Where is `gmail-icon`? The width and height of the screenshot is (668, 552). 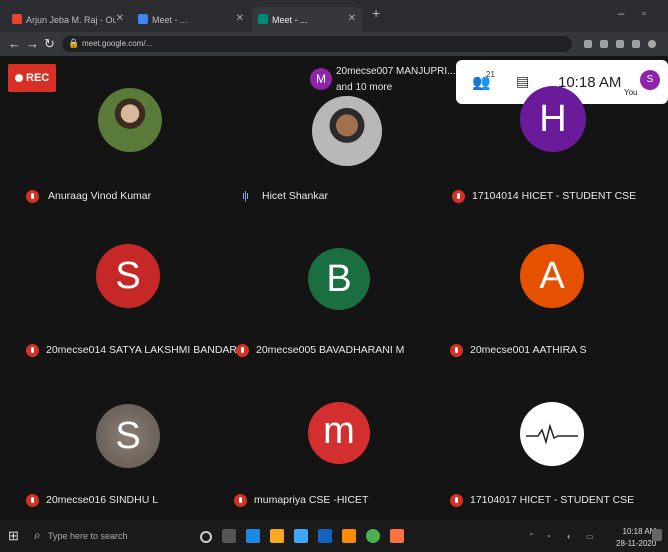 gmail-icon is located at coordinates (17, 19).